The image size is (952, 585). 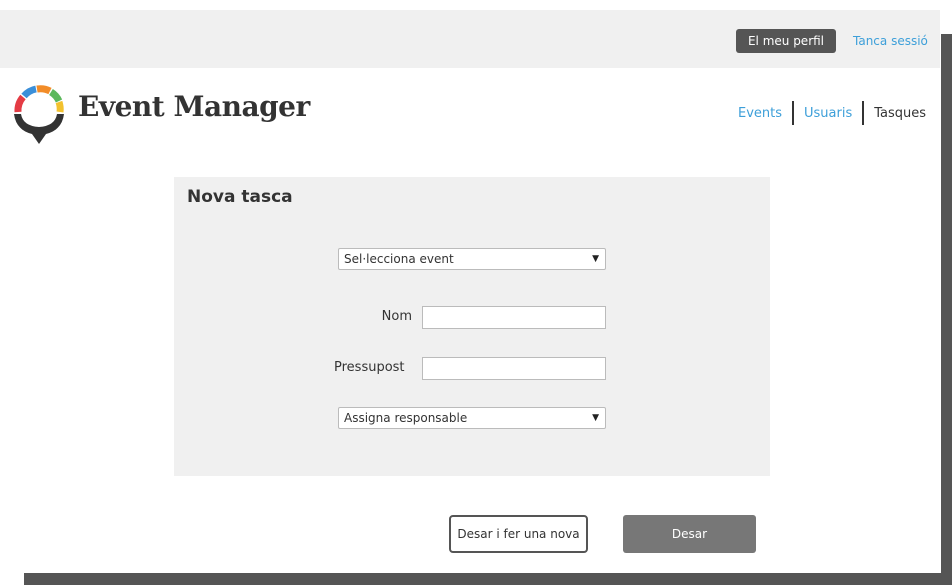 I want to click on nav-item-tasks: Tasques, so click(x=895, y=113).